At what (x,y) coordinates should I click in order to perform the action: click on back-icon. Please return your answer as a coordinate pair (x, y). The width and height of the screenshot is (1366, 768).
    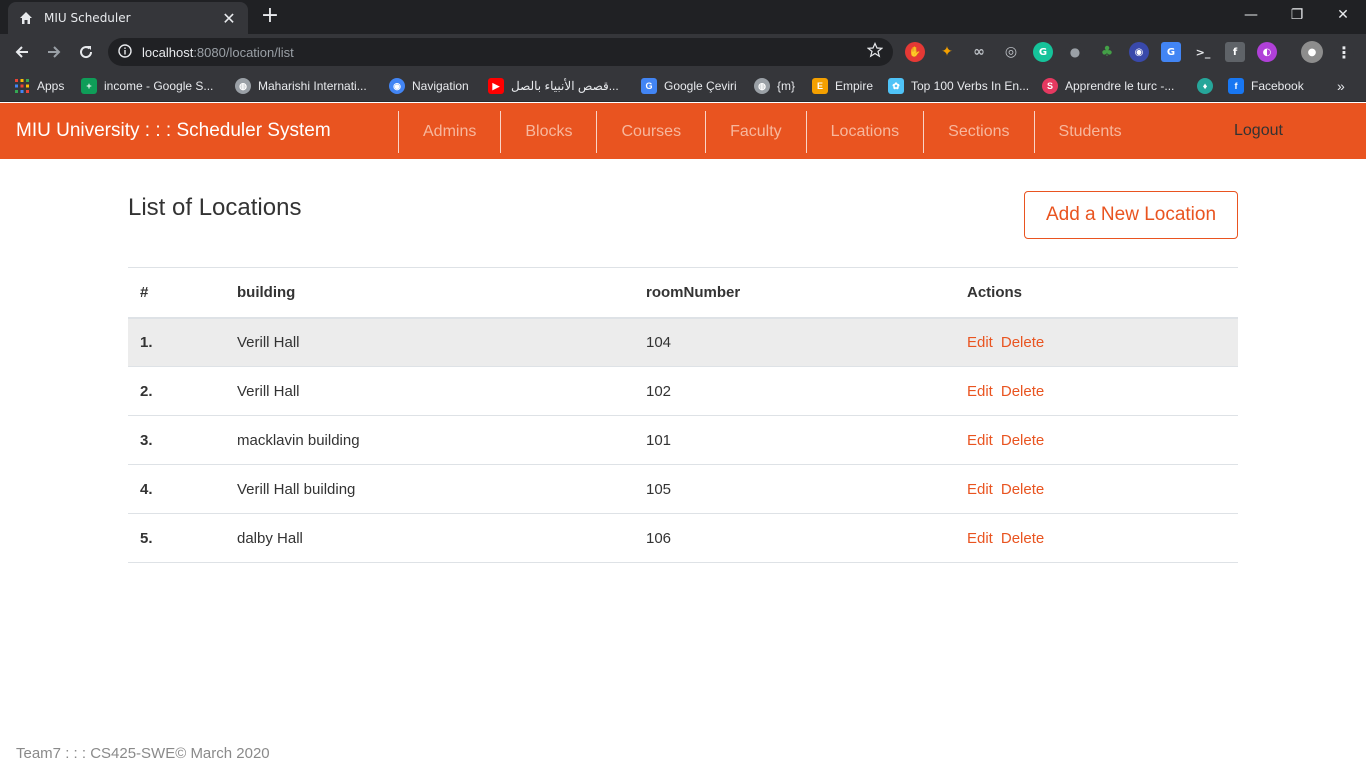
    Looking at the image, I should click on (22, 52).